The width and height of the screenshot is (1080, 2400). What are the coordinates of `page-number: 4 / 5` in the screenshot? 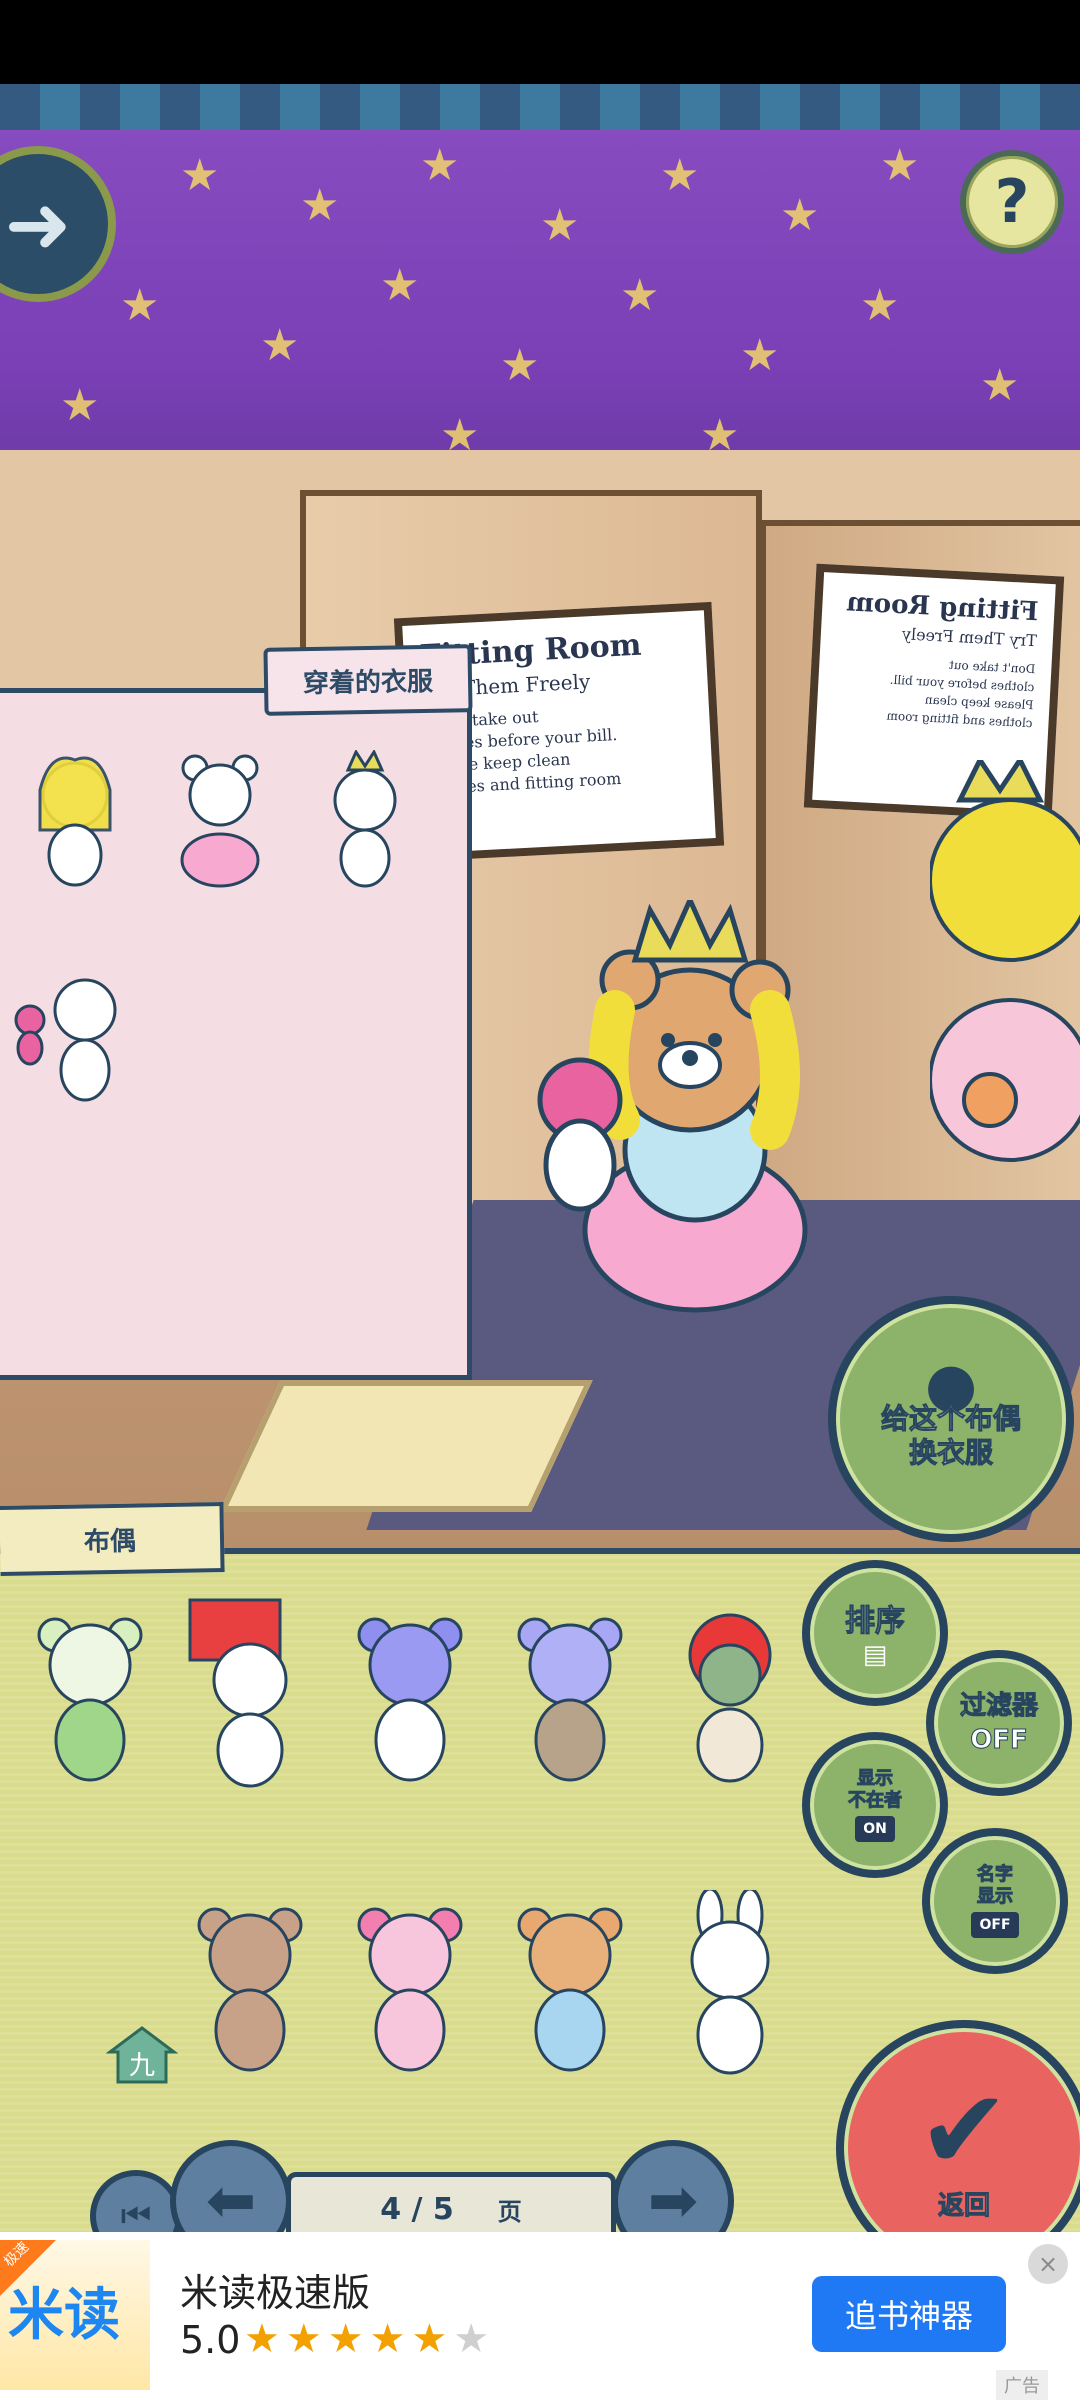 It's located at (417, 2209).